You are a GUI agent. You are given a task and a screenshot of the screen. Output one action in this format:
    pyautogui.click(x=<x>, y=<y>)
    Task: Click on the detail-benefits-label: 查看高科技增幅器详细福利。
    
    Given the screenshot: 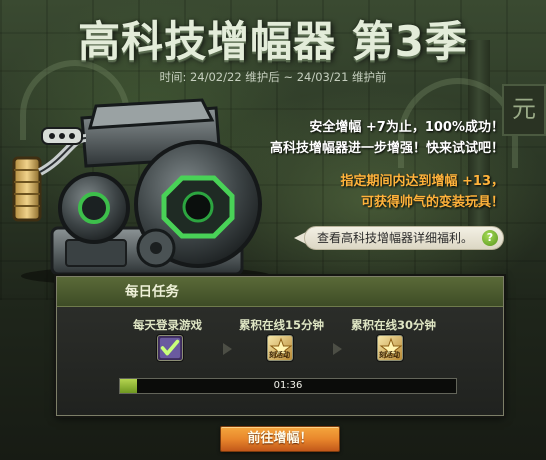 What is the action you would take?
    pyautogui.click(x=395, y=238)
    